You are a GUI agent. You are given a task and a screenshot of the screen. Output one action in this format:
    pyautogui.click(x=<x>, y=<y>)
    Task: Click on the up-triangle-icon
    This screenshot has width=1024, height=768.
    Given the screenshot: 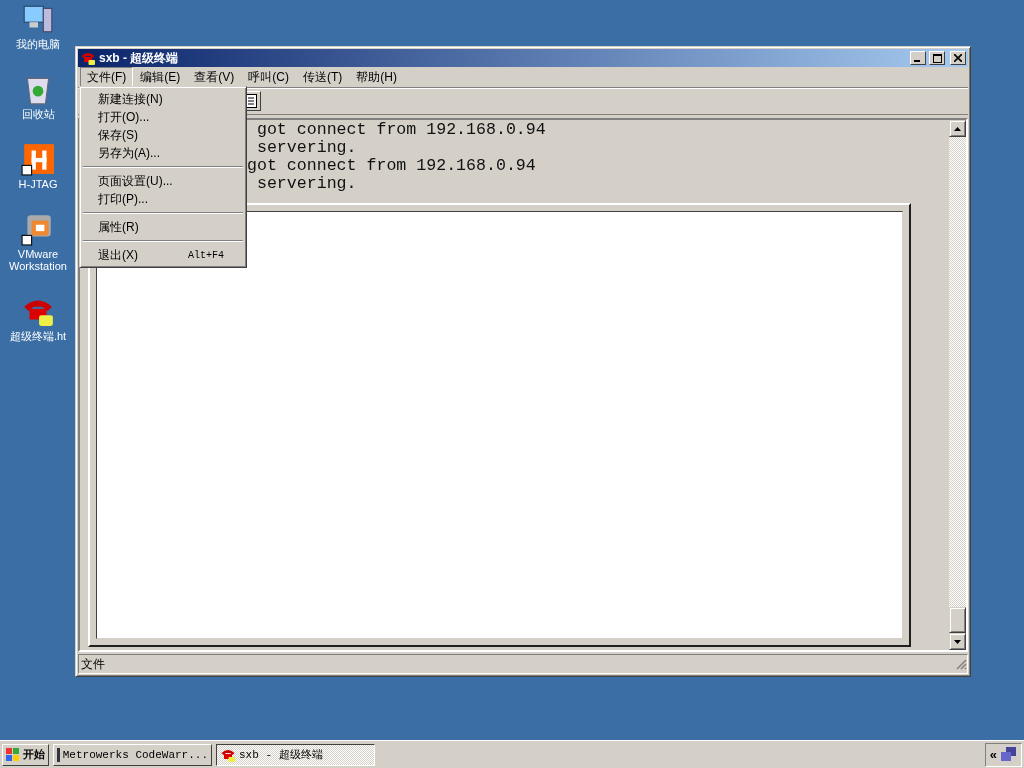 What is the action you would take?
    pyautogui.click(x=957, y=128)
    